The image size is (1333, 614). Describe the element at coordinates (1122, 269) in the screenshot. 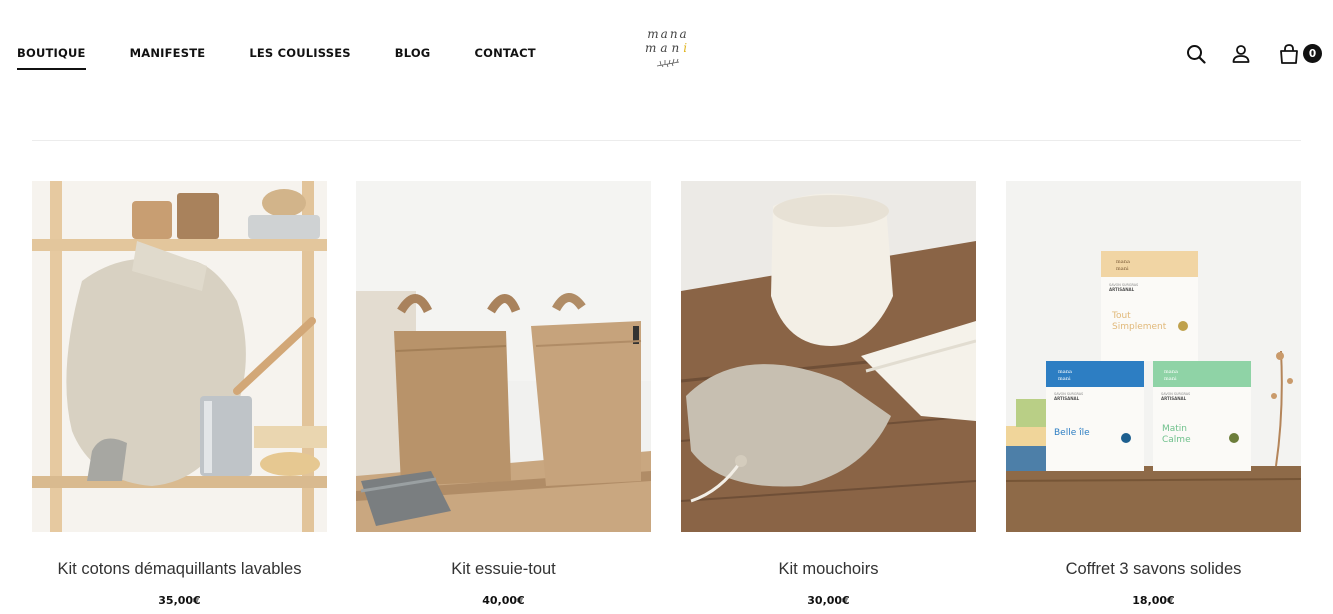

I see `top-box-brand-line-2: mani` at that location.